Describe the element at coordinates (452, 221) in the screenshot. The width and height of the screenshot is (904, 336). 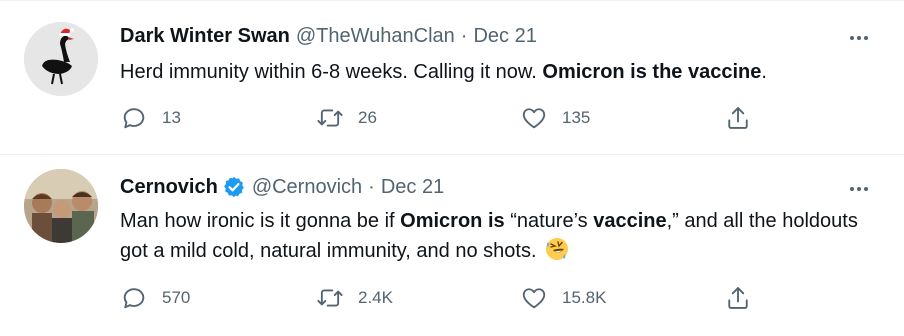
I see `text-bold-segment: Omicron is` at that location.